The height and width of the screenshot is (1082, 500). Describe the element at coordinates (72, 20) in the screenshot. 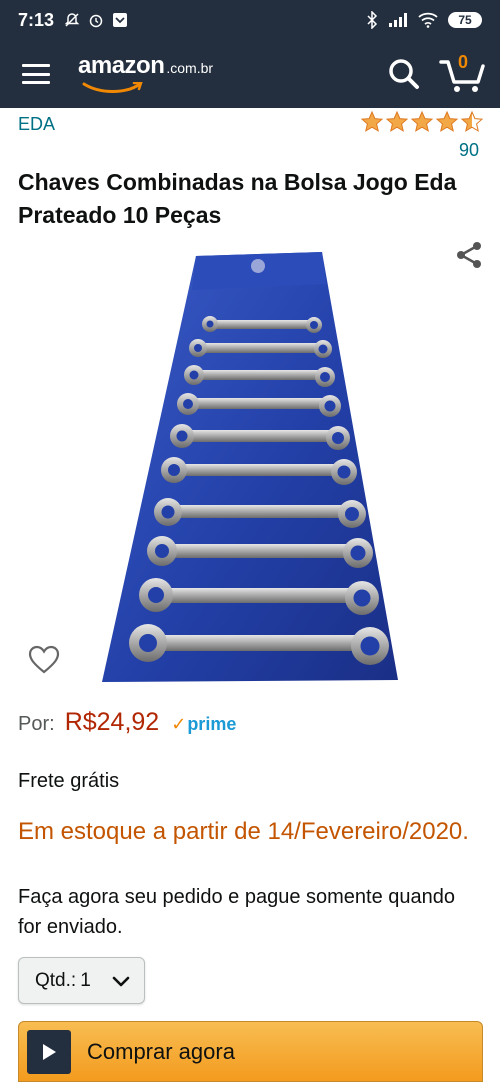

I see `notifications-off-icon` at that location.